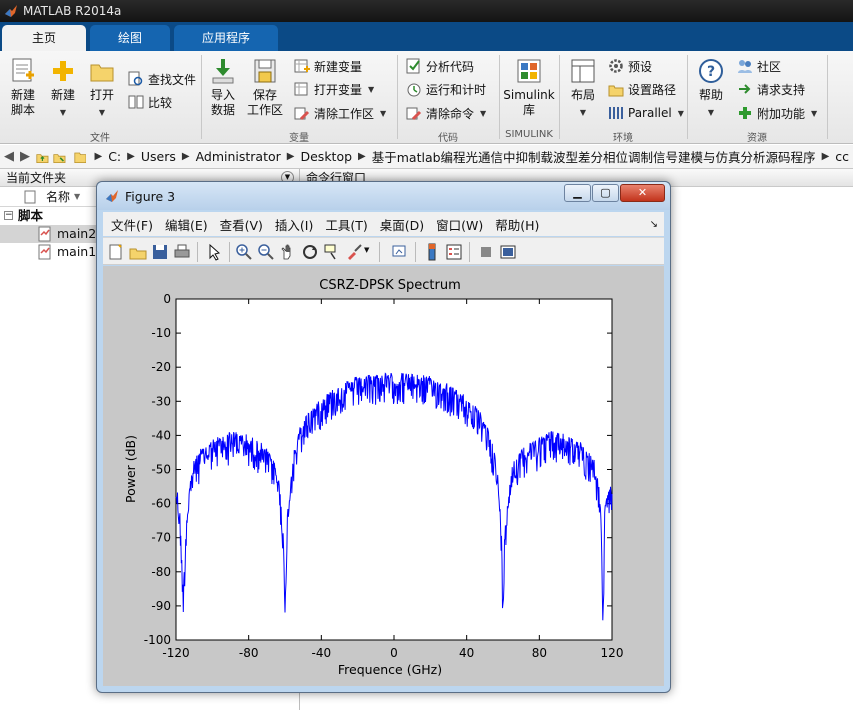 The image size is (853, 710). What do you see at coordinates (346, 224) in the screenshot?
I see `menu-tools: 工具(T)` at bounding box center [346, 224].